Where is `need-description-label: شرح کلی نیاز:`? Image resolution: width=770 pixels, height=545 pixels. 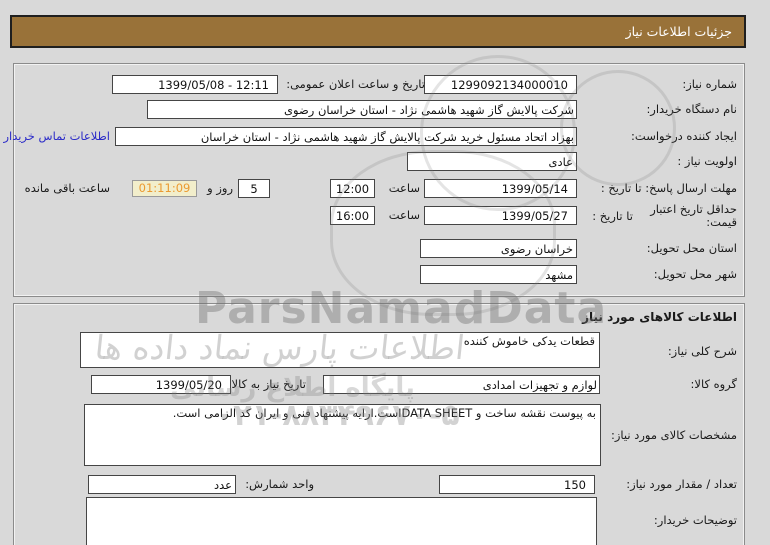 need-description-label: شرح کلی نیاز: is located at coordinates (702, 351).